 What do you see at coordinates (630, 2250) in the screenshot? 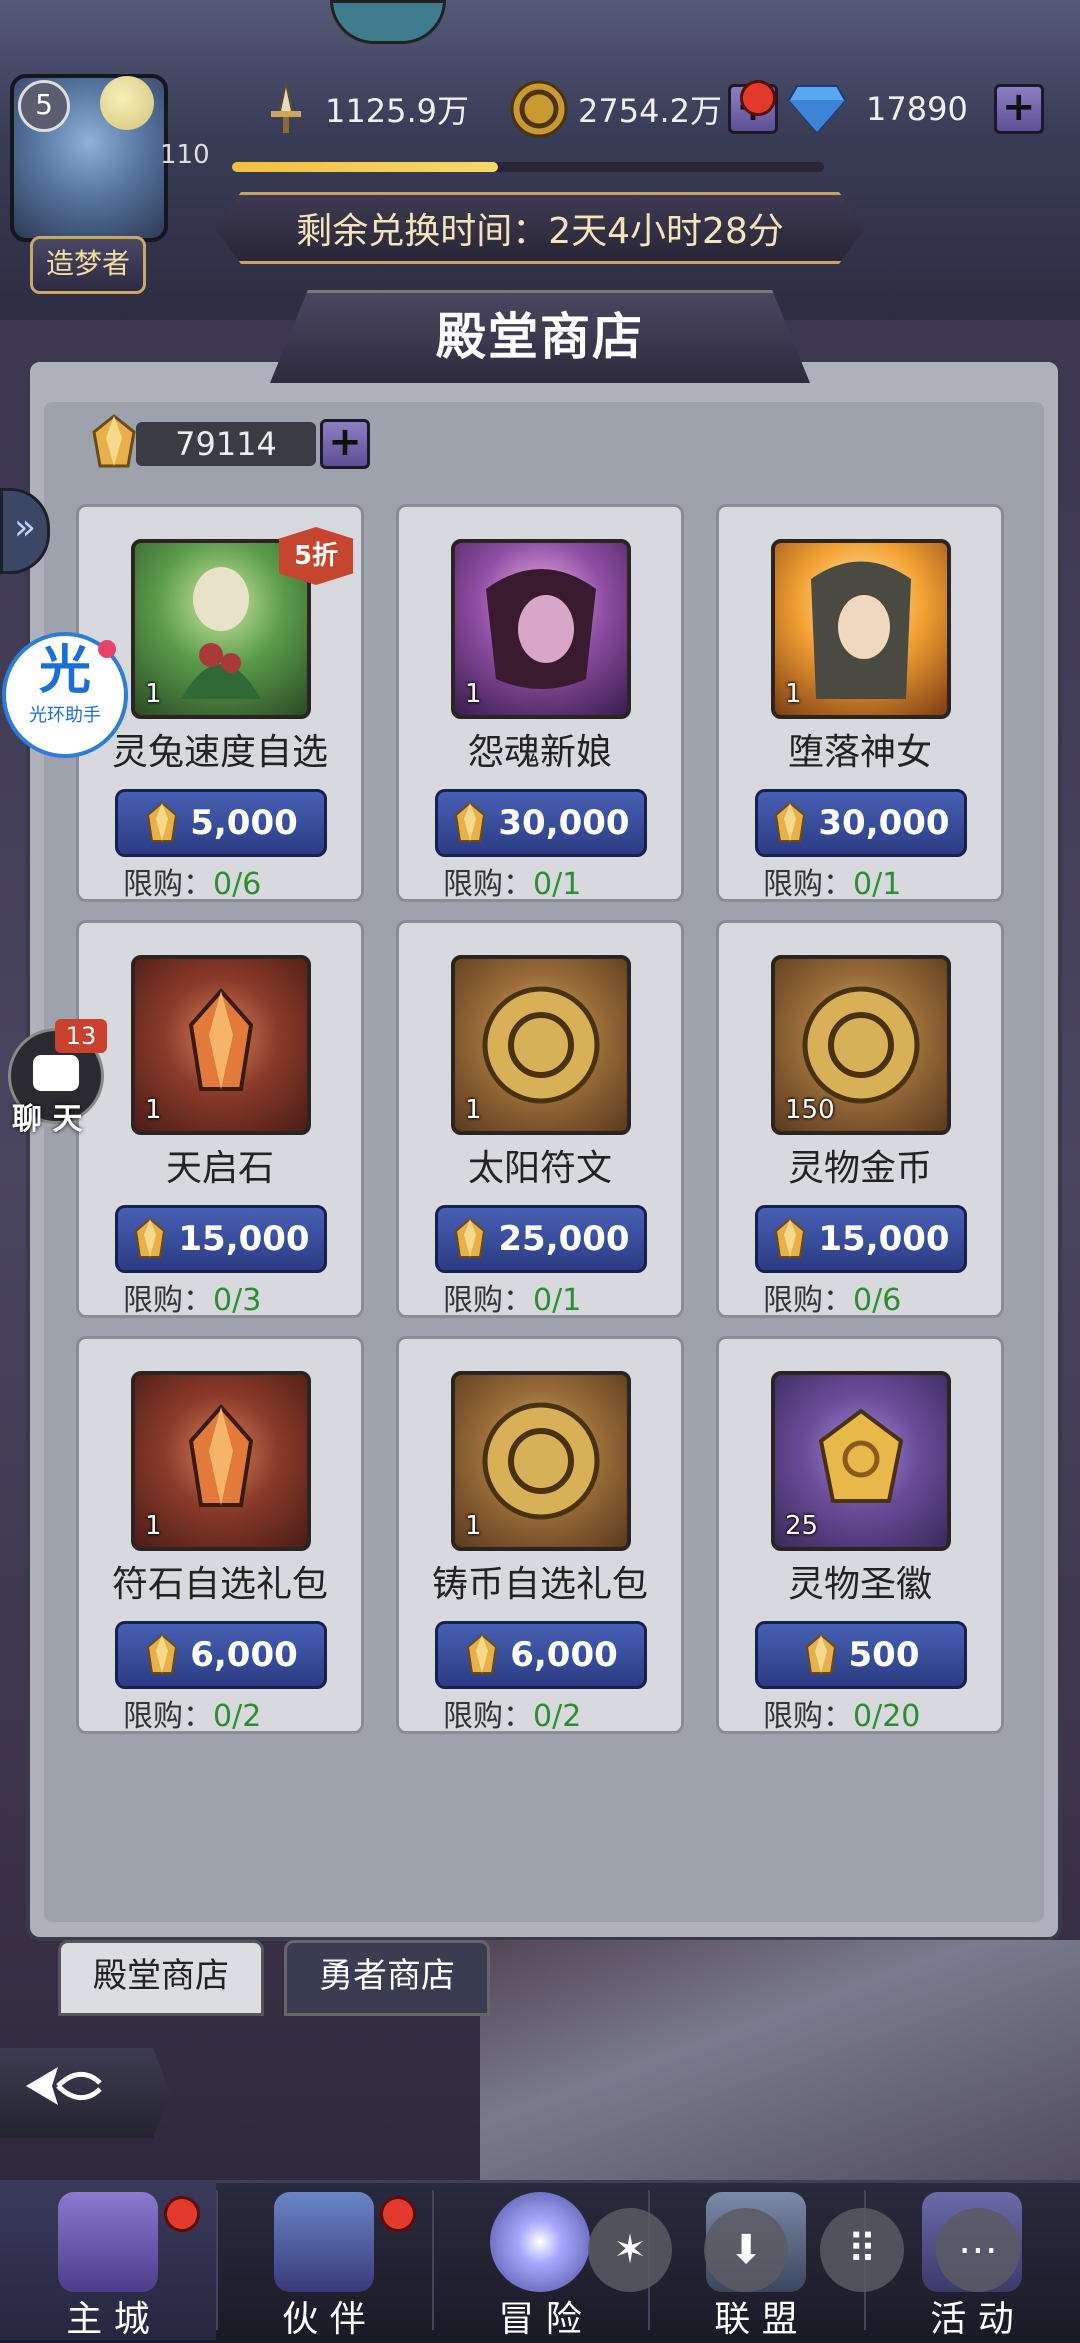
I see `overlay-spark-button: ✶` at bounding box center [630, 2250].